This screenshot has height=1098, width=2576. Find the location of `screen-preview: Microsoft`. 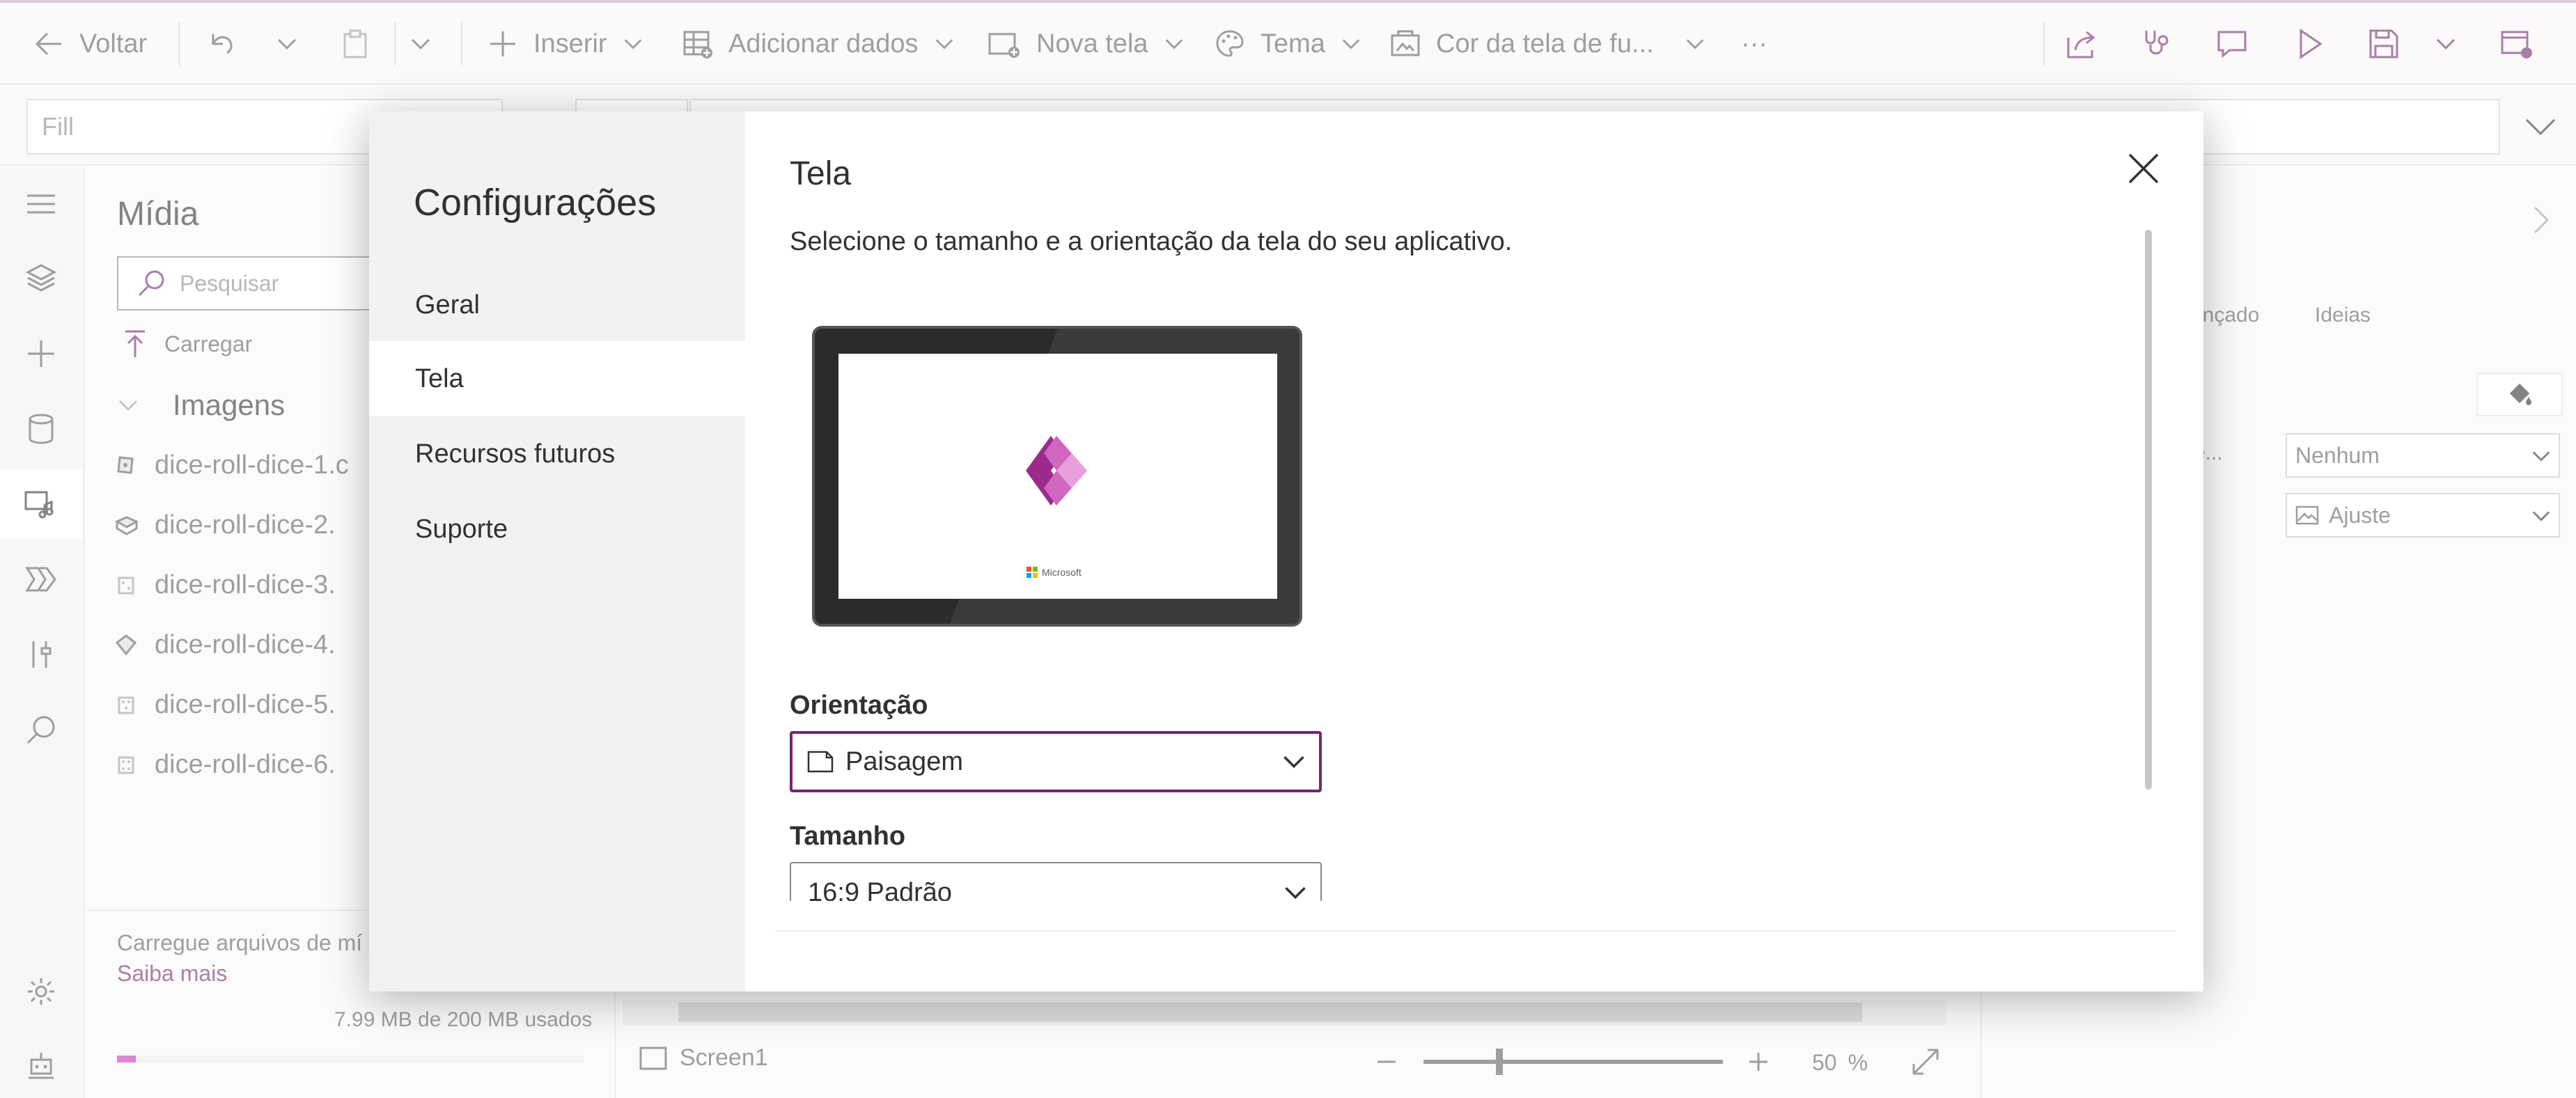

screen-preview: Microsoft is located at coordinates (1057, 476).